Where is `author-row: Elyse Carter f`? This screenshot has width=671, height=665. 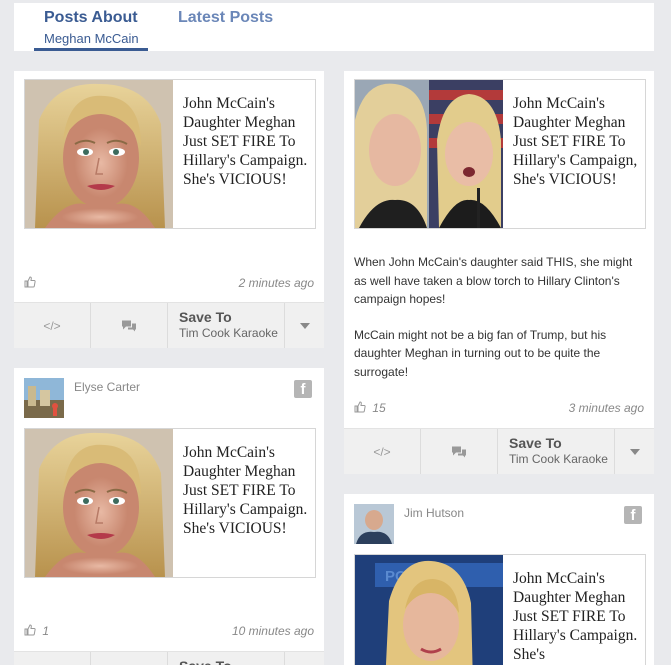
author-row: Elyse Carter f is located at coordinates (169, 398).